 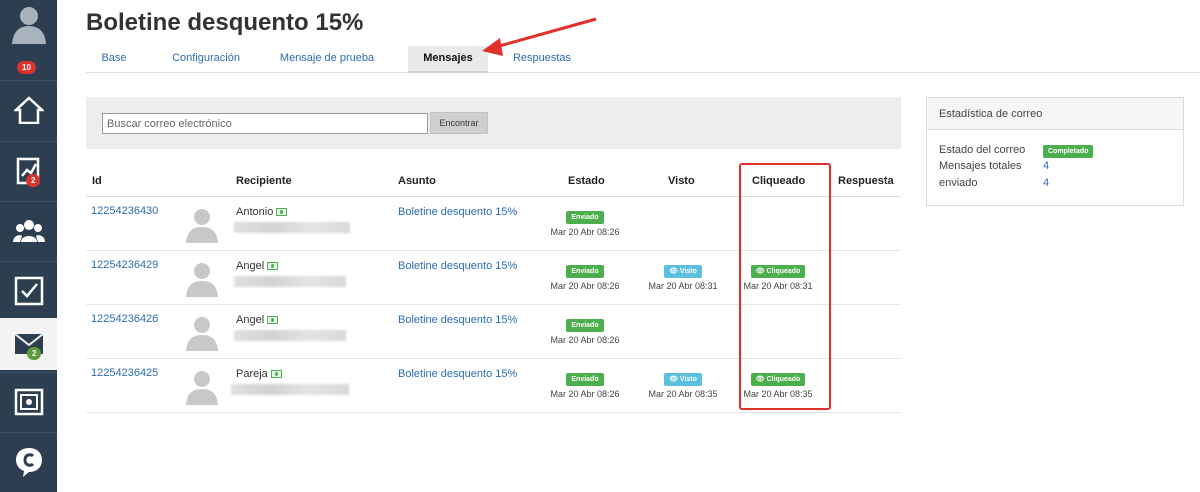 I want to click on sidebar-item-home, so click(x=28, y=110).